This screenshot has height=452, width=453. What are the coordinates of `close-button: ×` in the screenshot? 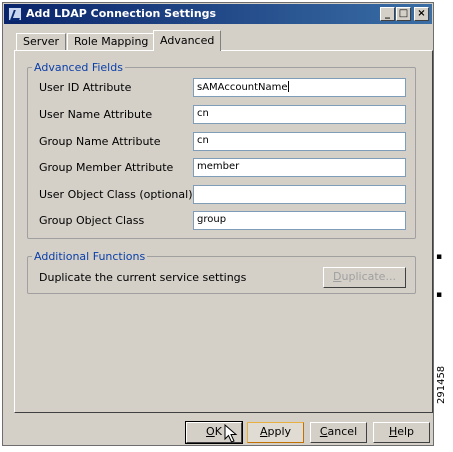 It's located at (421, 14).